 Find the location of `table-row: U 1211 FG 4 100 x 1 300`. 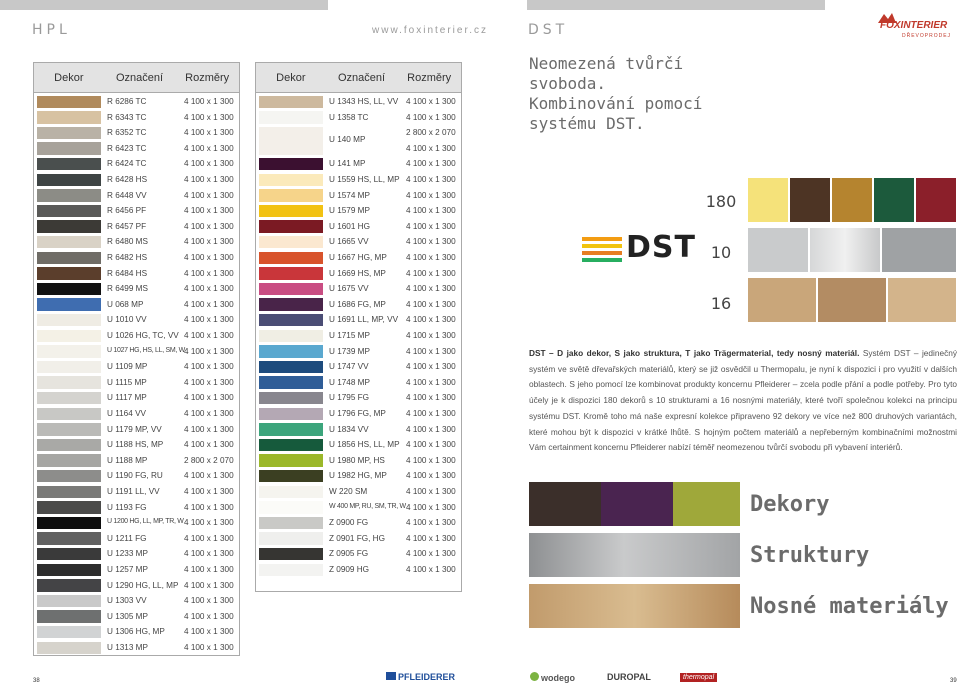

table-row: U 1211 FG 4 100 x 1 300 is located at coordinates (136, 539).